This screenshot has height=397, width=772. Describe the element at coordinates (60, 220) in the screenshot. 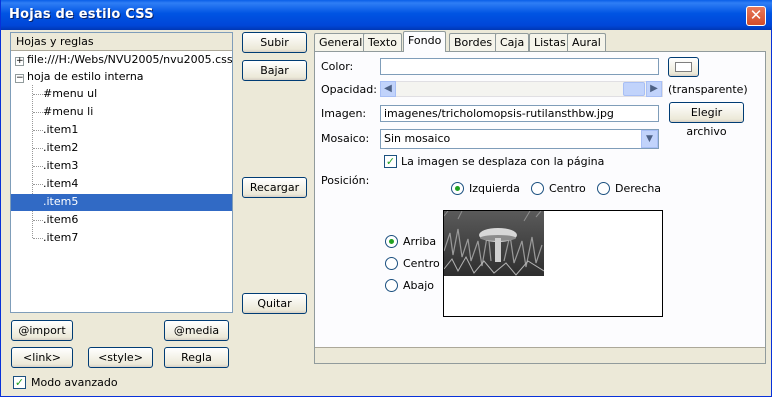

I see `tree-item-rule: .item6` at that location.